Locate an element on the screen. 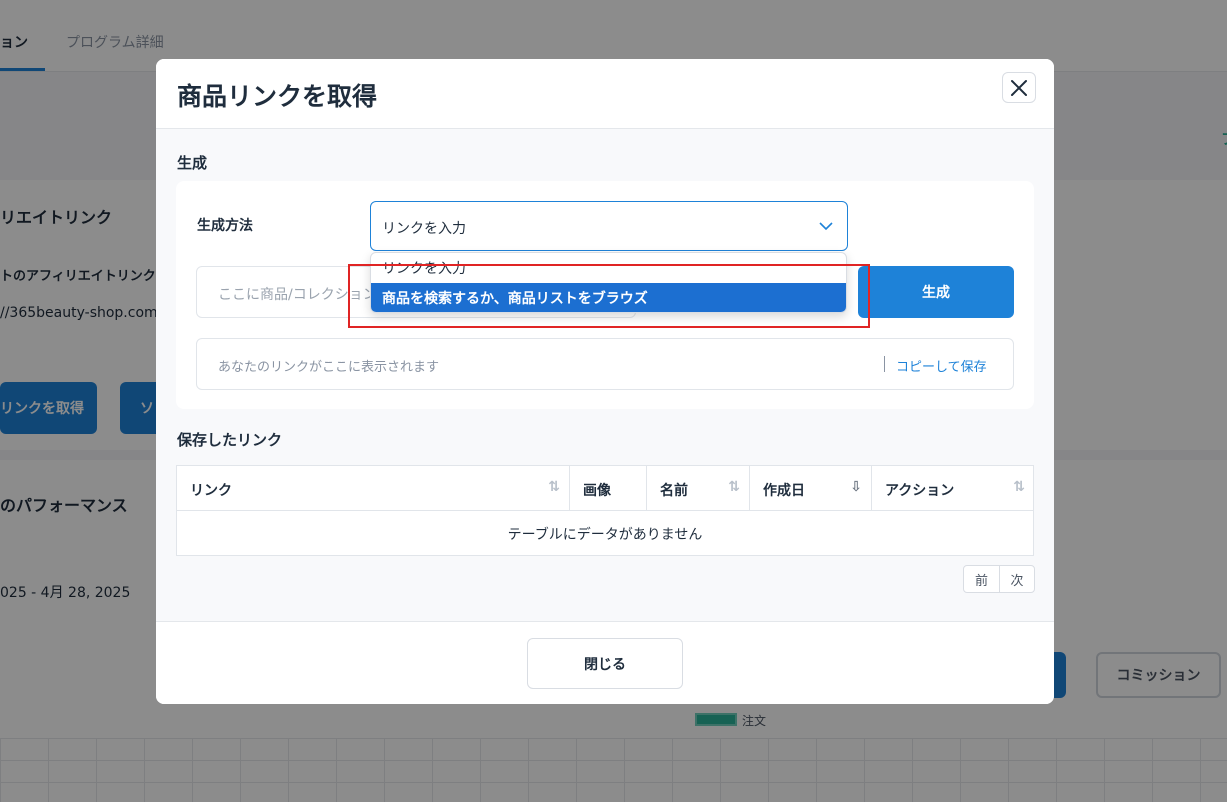 The height and width of the screenshot is (802, 1227). next-page-button: 次 is located at coordinates (1016, 579).